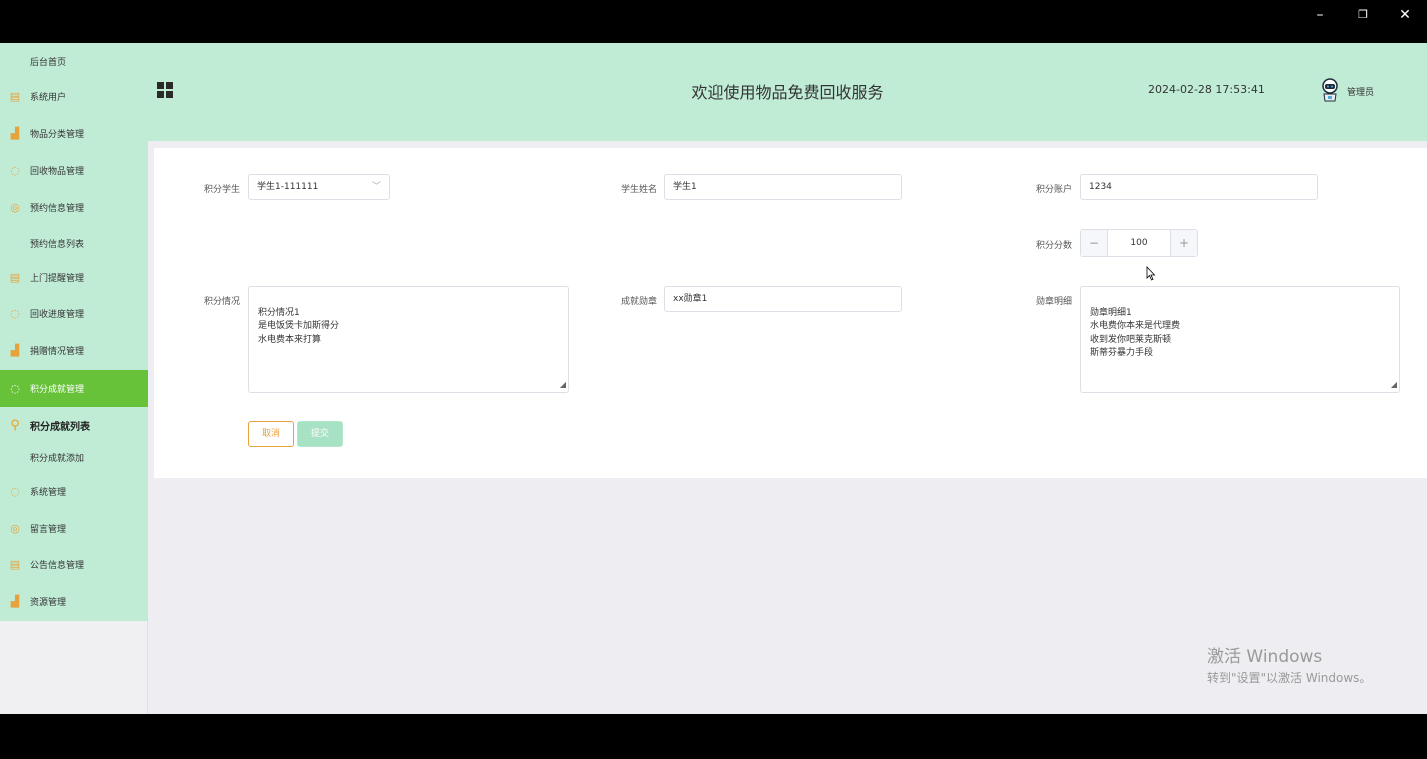 The width and height of the screenshot is (1427, 759). Describe the element at coordinates (1265, 657) in the screenshot. I see `watermark-line1: 激活 Windows` at that location.